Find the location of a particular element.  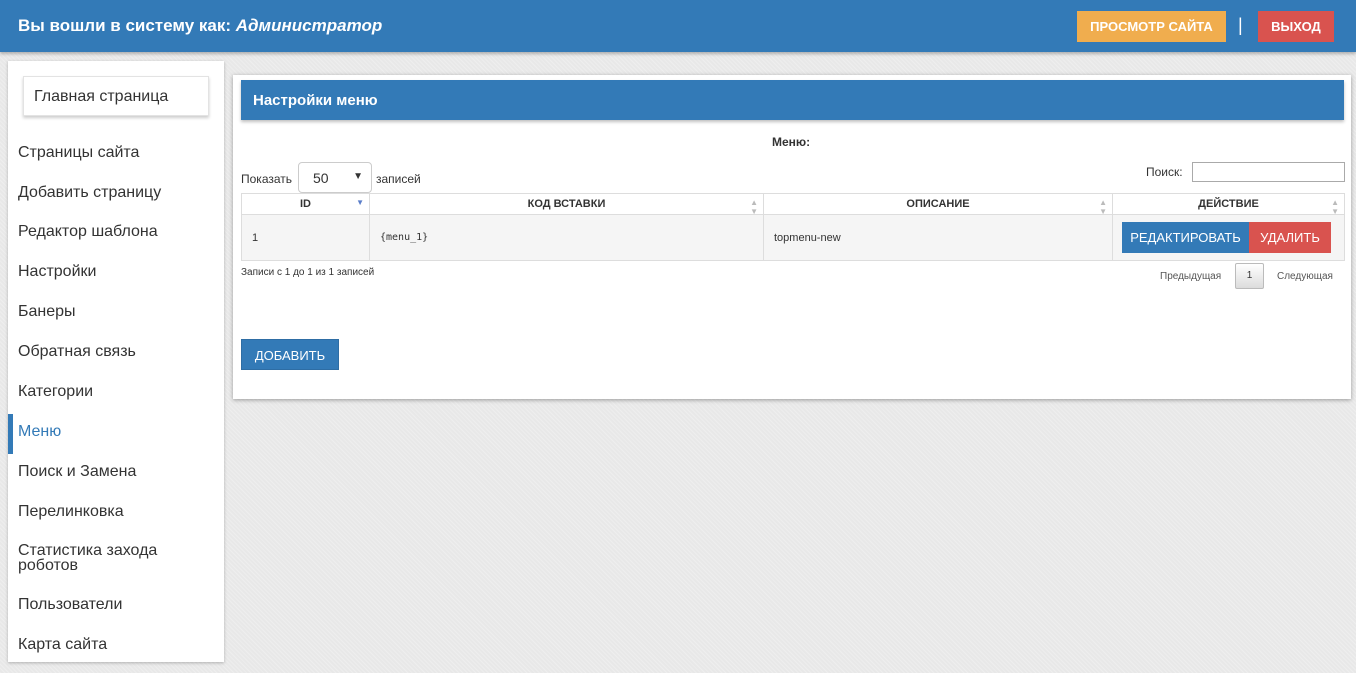

sidebar-item-sitemap: Карта сайта is located at coordinates (116, 645).